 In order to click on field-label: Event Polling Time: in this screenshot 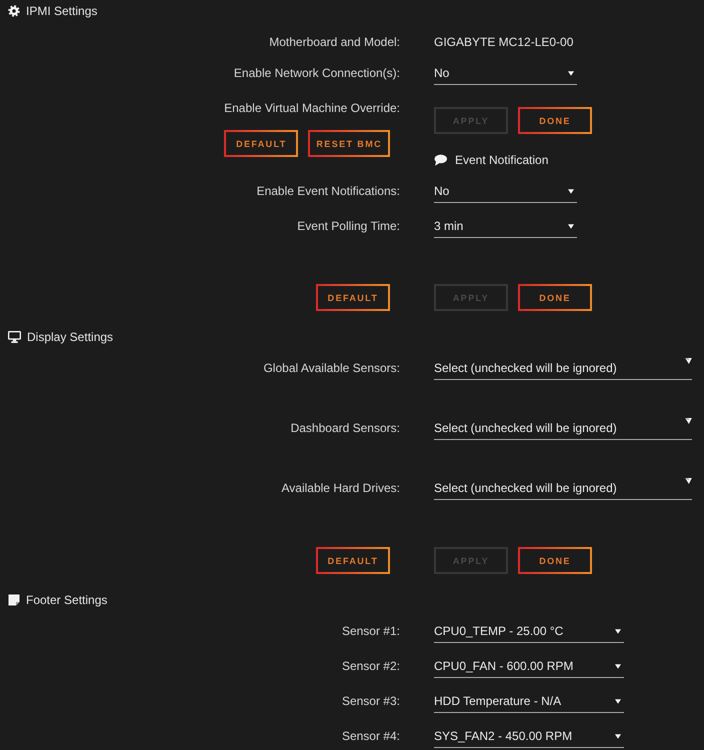, I will do `click(348, 226)`.